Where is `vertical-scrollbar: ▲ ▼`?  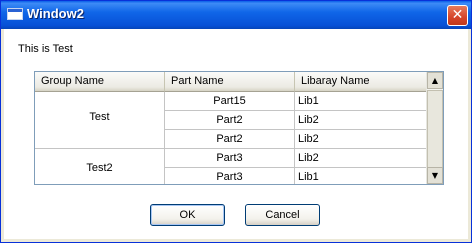 vertical-scrollbar: ▲ ▼ is located at coordinates (434, 128).